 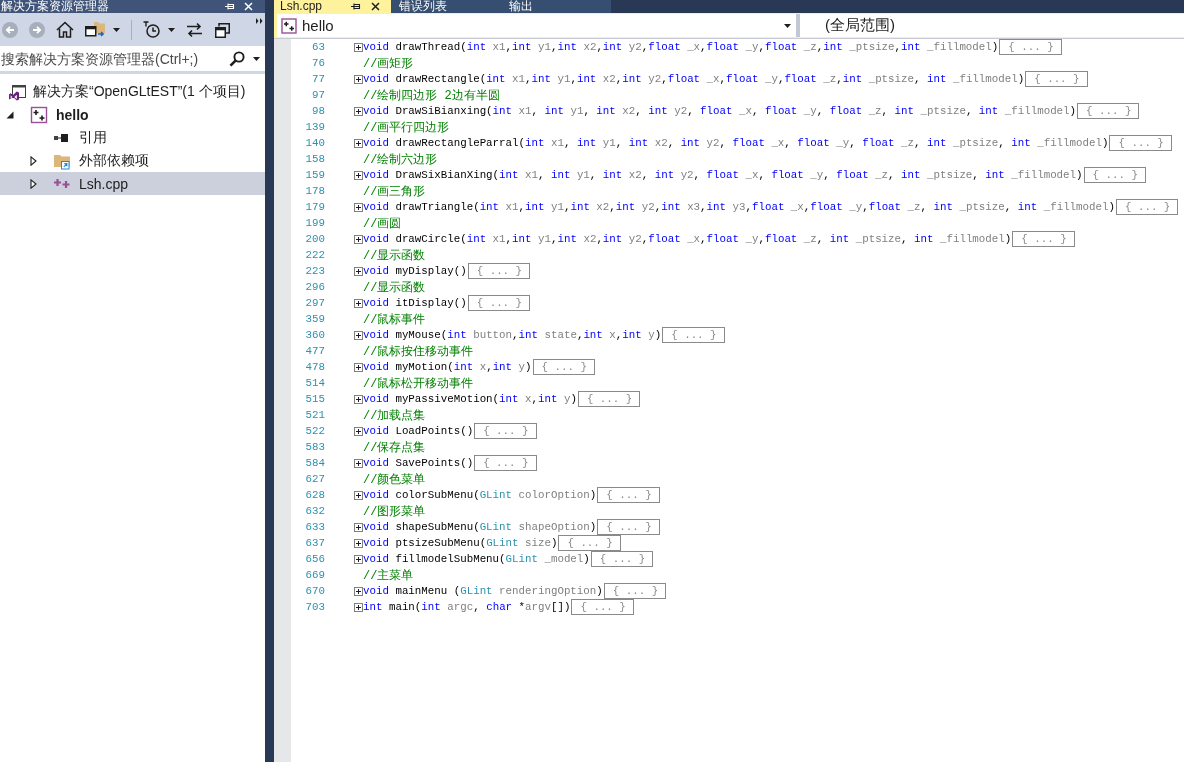 I want to click on tree-item: 外部依赖项, so click(x=132, y=160).